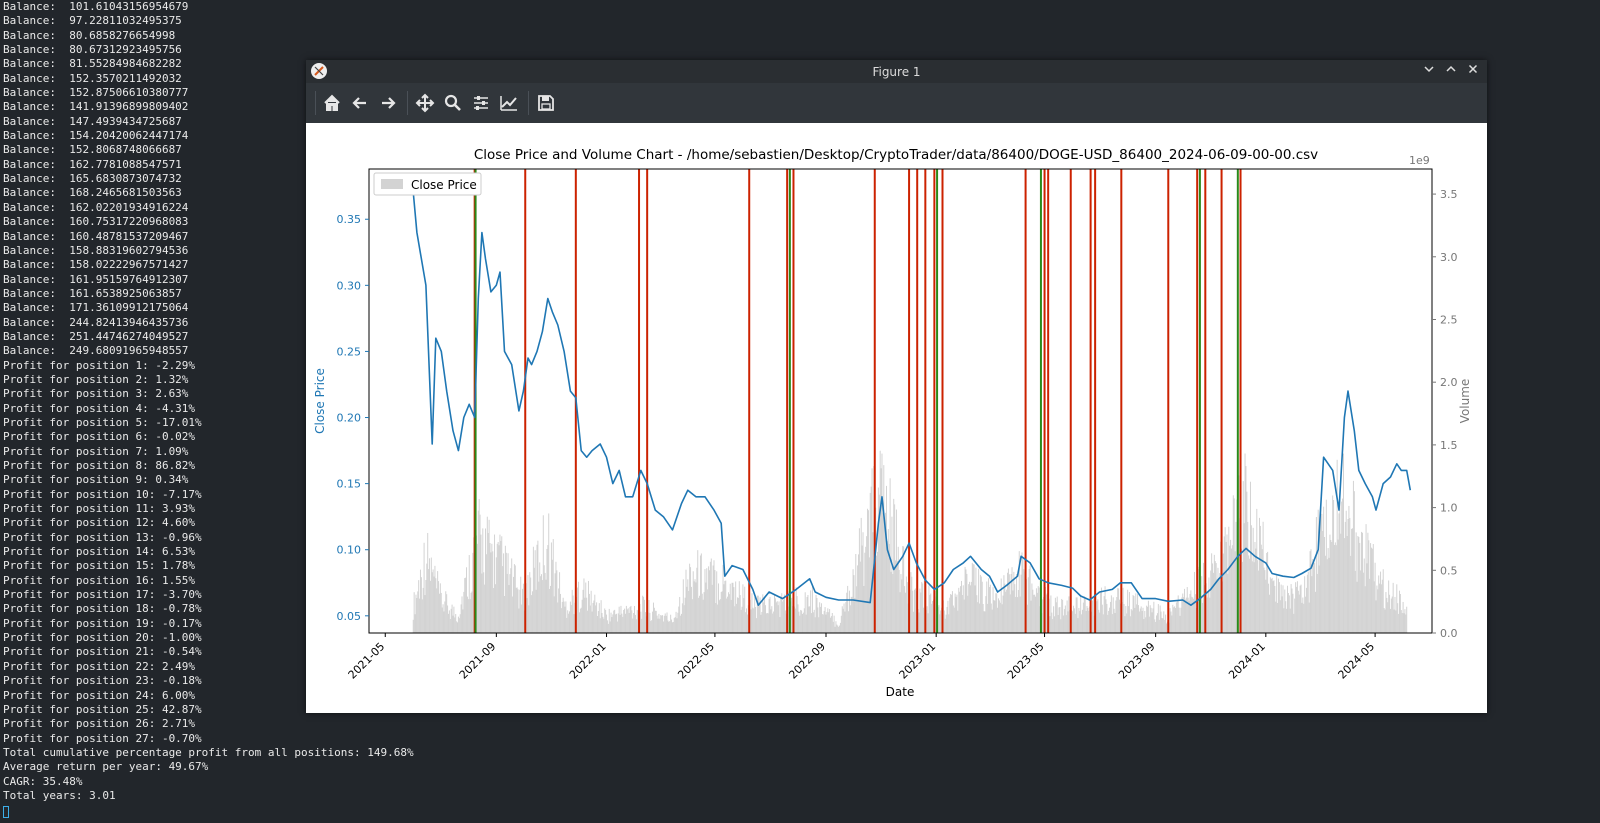  What do you see at coordinates (320, 401) in the screenshot?
I see `y-axis-label: Close Price` at bounding box center [320, 401].